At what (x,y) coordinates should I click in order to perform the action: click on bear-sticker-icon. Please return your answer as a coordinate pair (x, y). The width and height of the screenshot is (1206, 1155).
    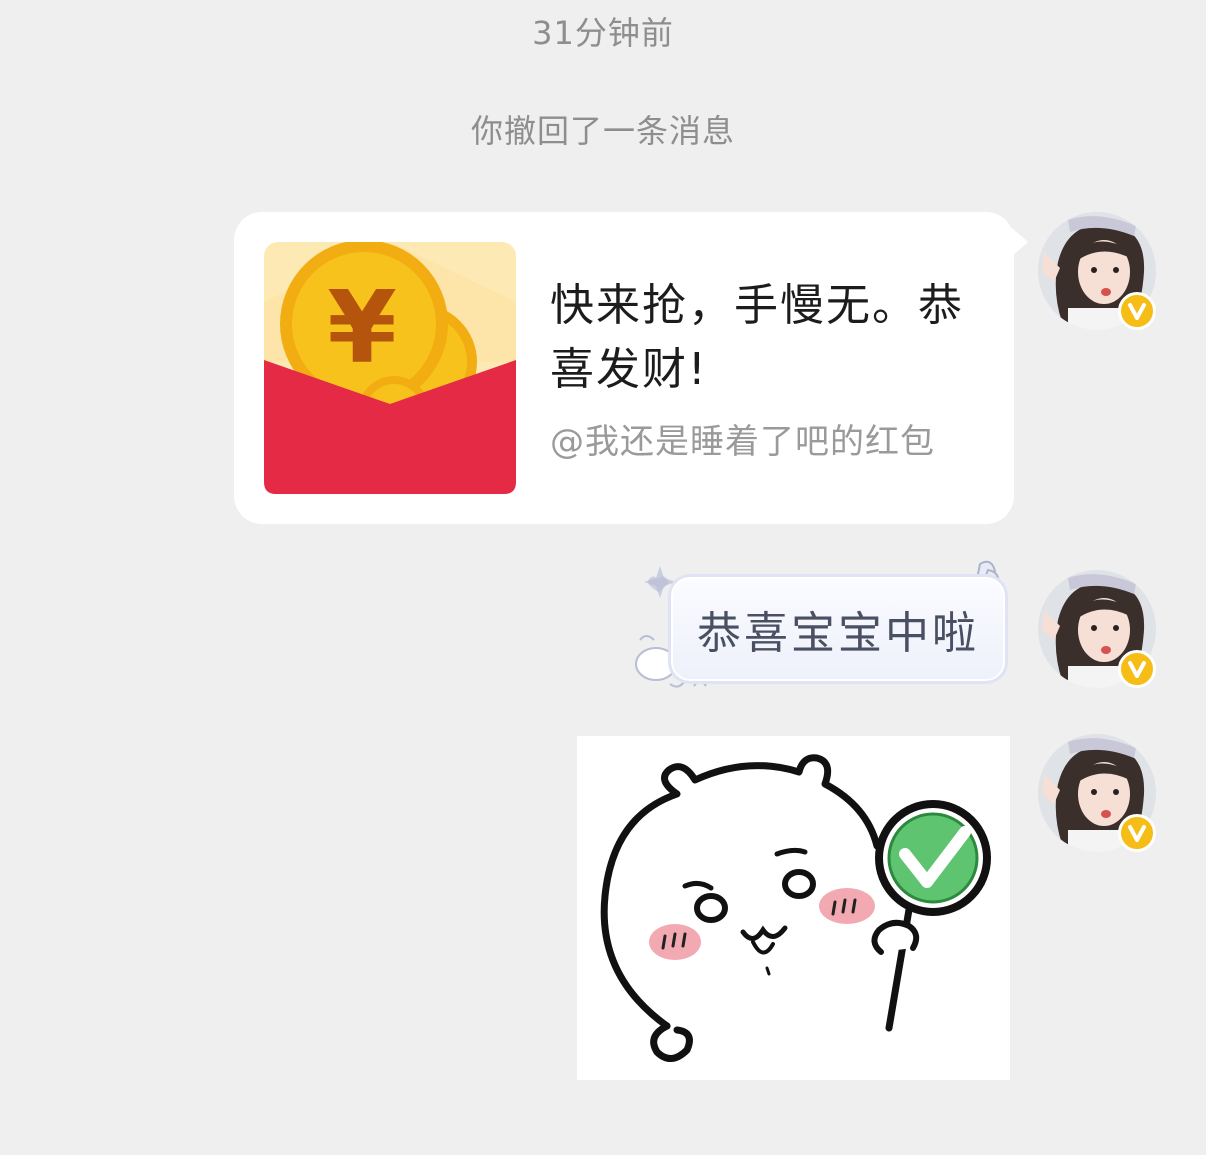
    Looking at the image, I should click on (795, 908).